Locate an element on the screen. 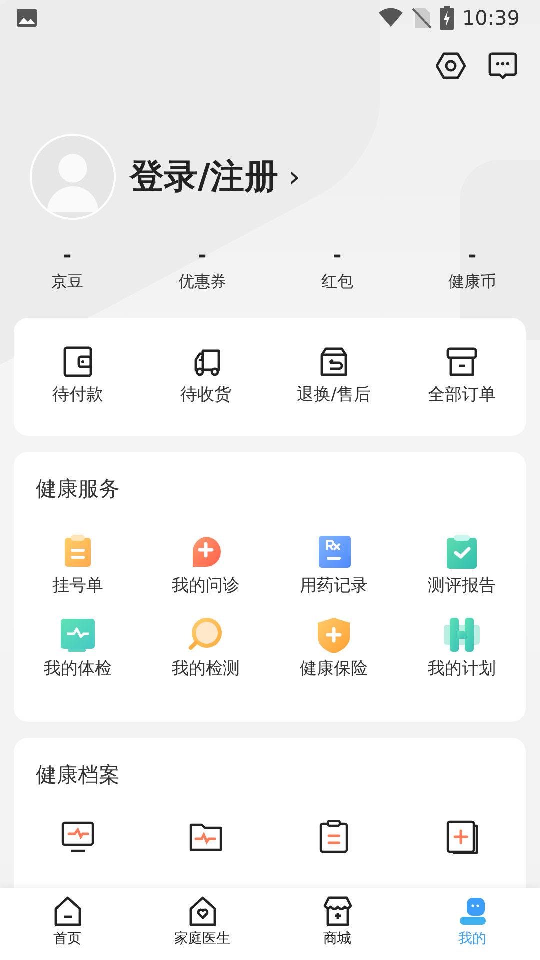  section-title: 健康档案 is located at coordinates (78, 775).